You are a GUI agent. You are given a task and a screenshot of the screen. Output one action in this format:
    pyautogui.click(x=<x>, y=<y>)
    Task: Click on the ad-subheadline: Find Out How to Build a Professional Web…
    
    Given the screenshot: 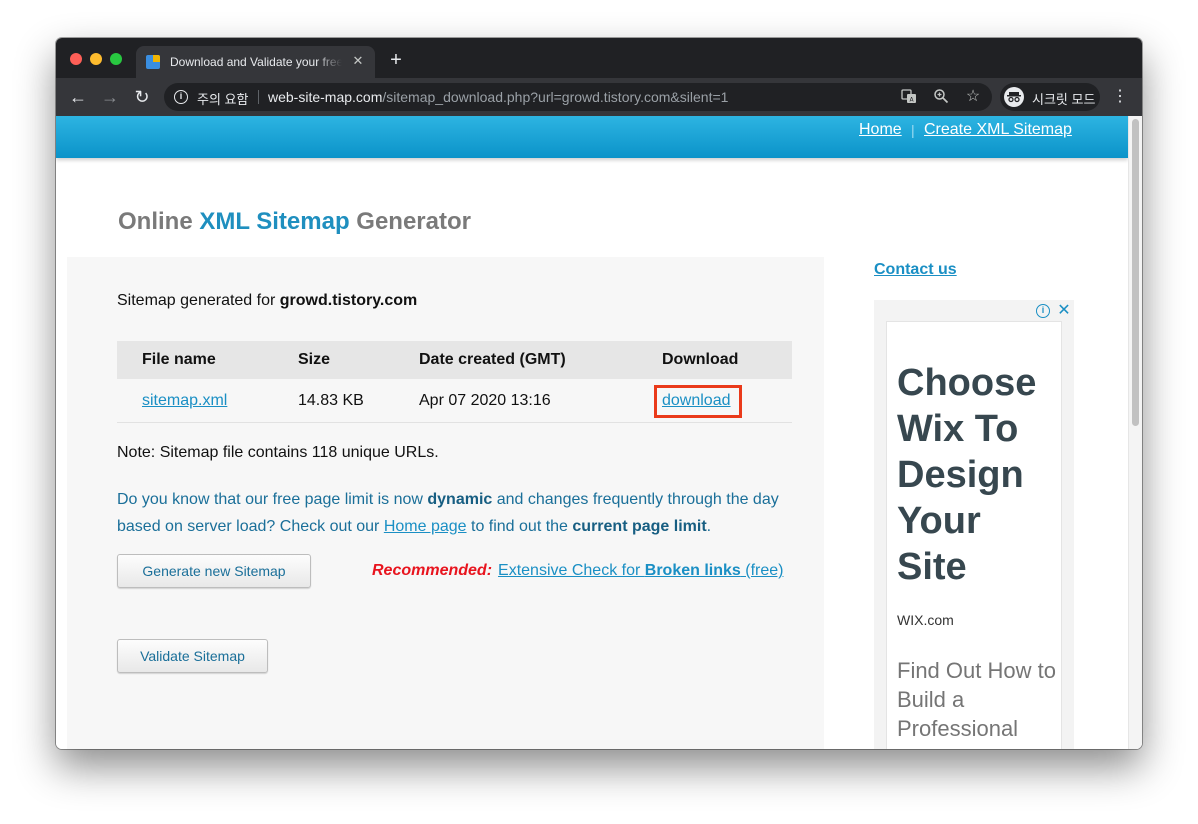 What is the action you would take?
    pyautogui.click(x=976, y=703)
    